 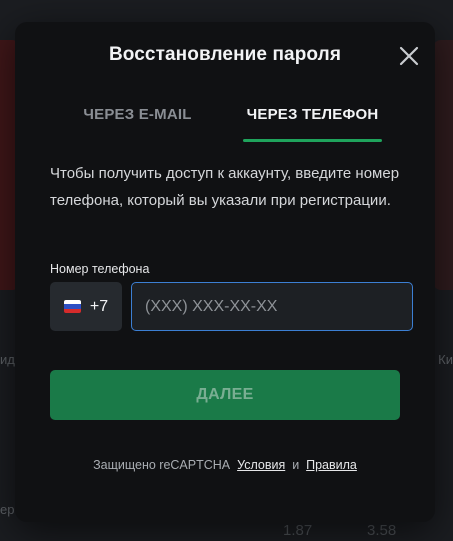 What do you see at coordinates (382, 530) in the screenshot?
I see `background-odds-2: 3.58` at bounding box center [382, 530].